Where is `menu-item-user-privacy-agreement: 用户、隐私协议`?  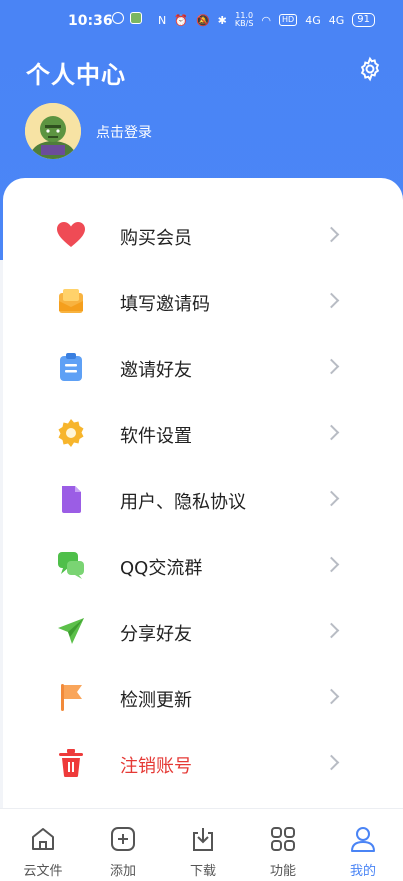 menu-item-user-privacy-agreement: 用户、隐私协议 is located at coordinates (203, 499).